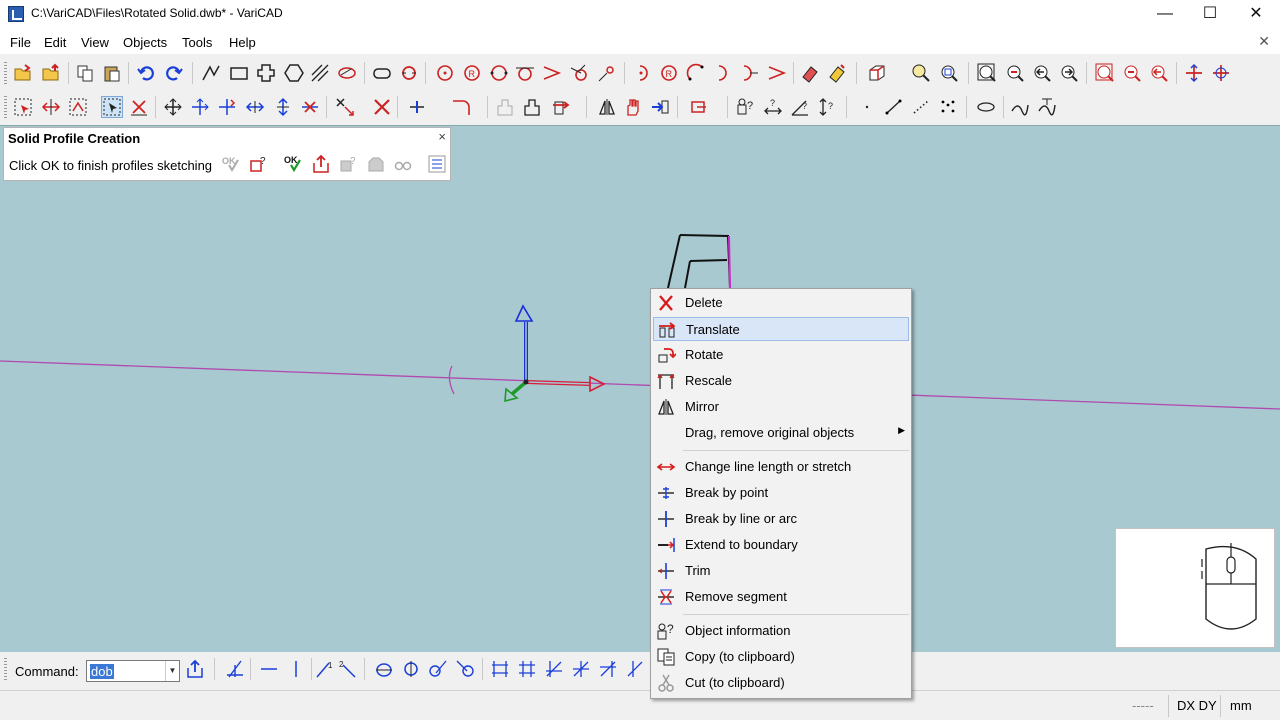  I want to click on menu-edit: Edit, so click(55, 42).